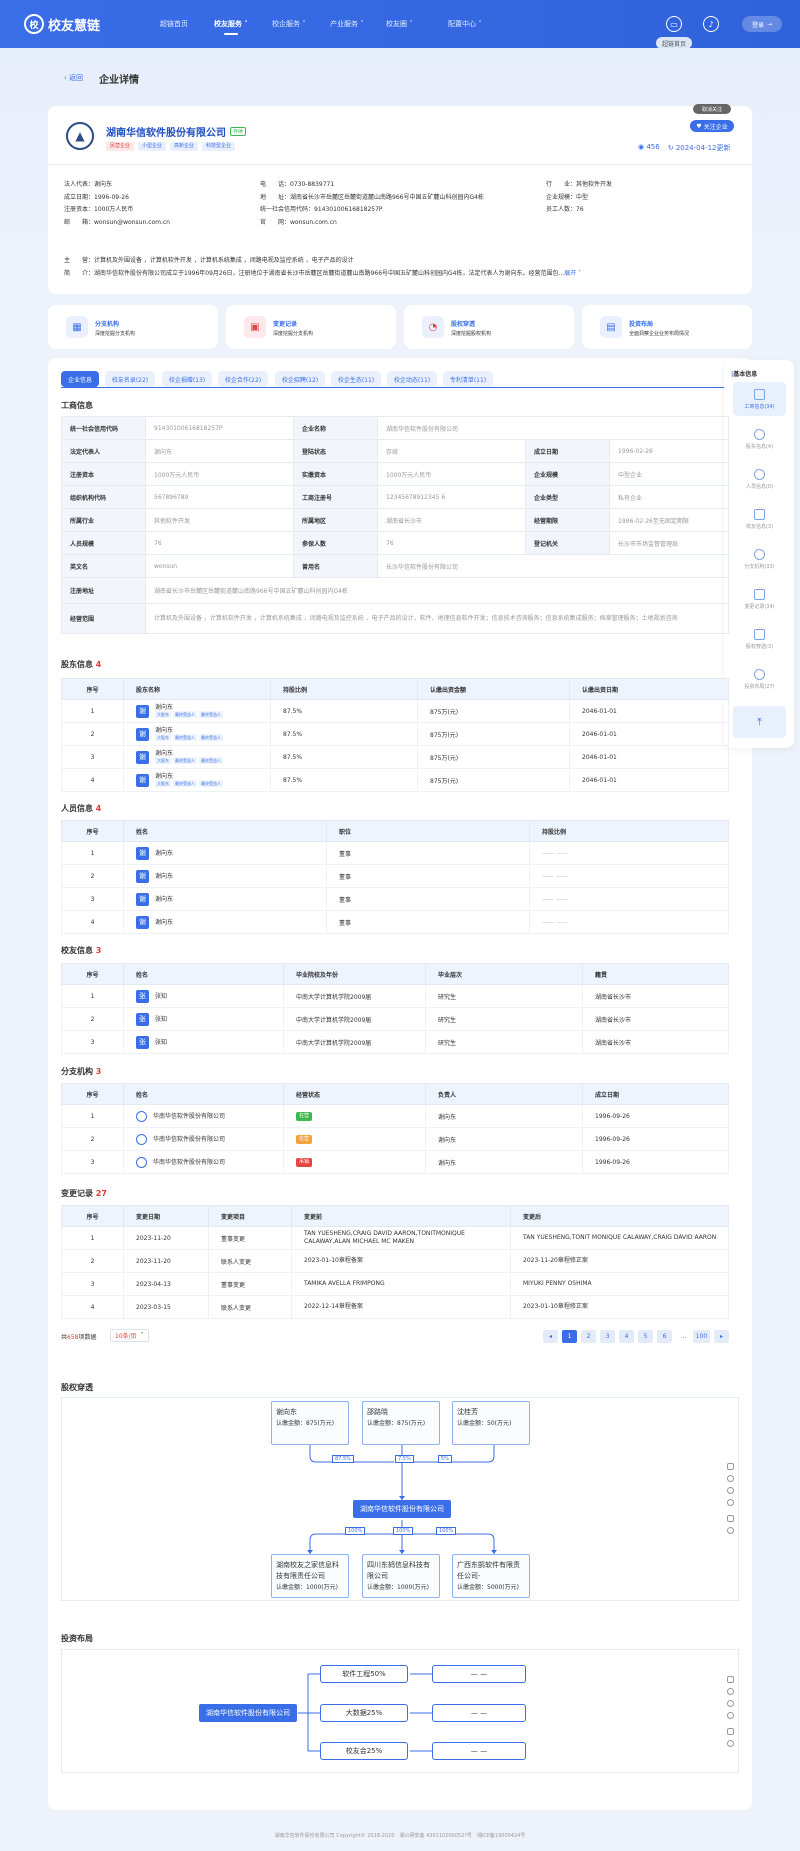 This screenshot has width=800, height=1851. I want to click on quick-card-changes: ▣ 变更记录 深度挖掘分支机构, so click(311, 327).